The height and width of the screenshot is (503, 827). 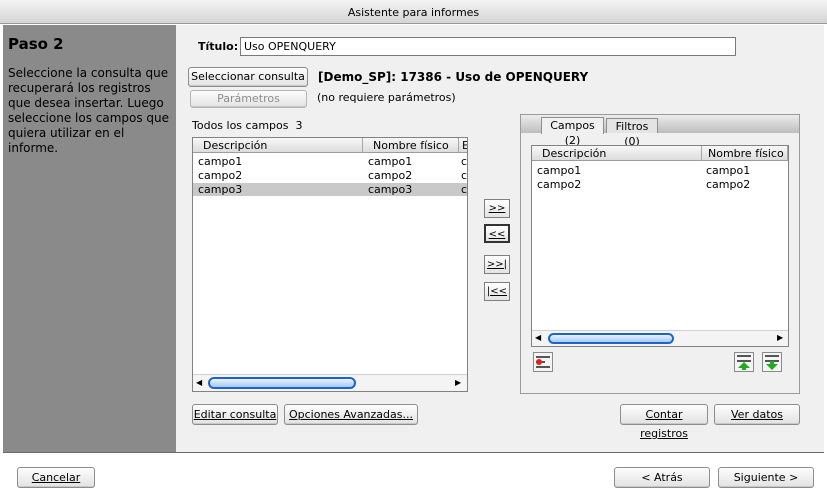 I want to click on count-records-label: Contar registros, so click(x=664, y=424).